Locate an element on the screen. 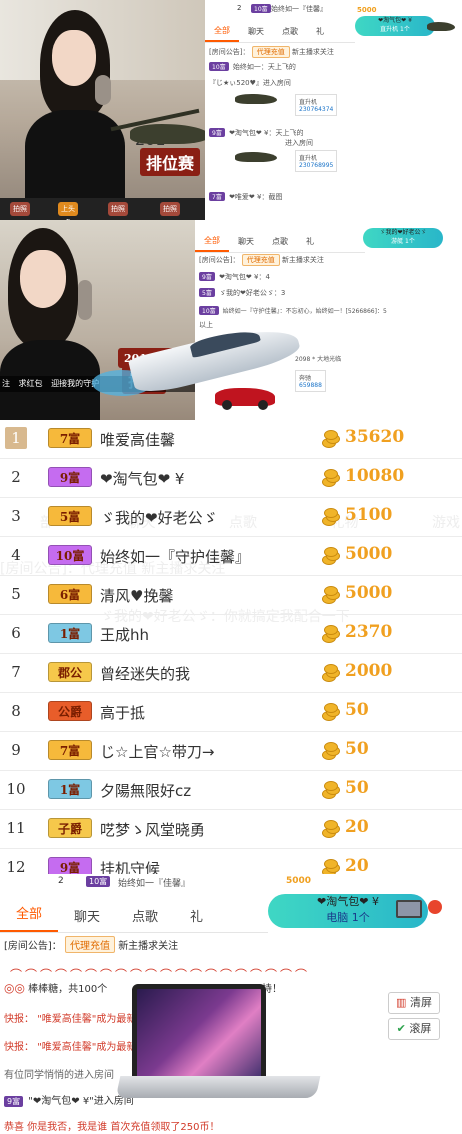  leaderboard-row: 4 10富 始终如一『守护佳馨』 5000 is located at coordinates (231, 556).